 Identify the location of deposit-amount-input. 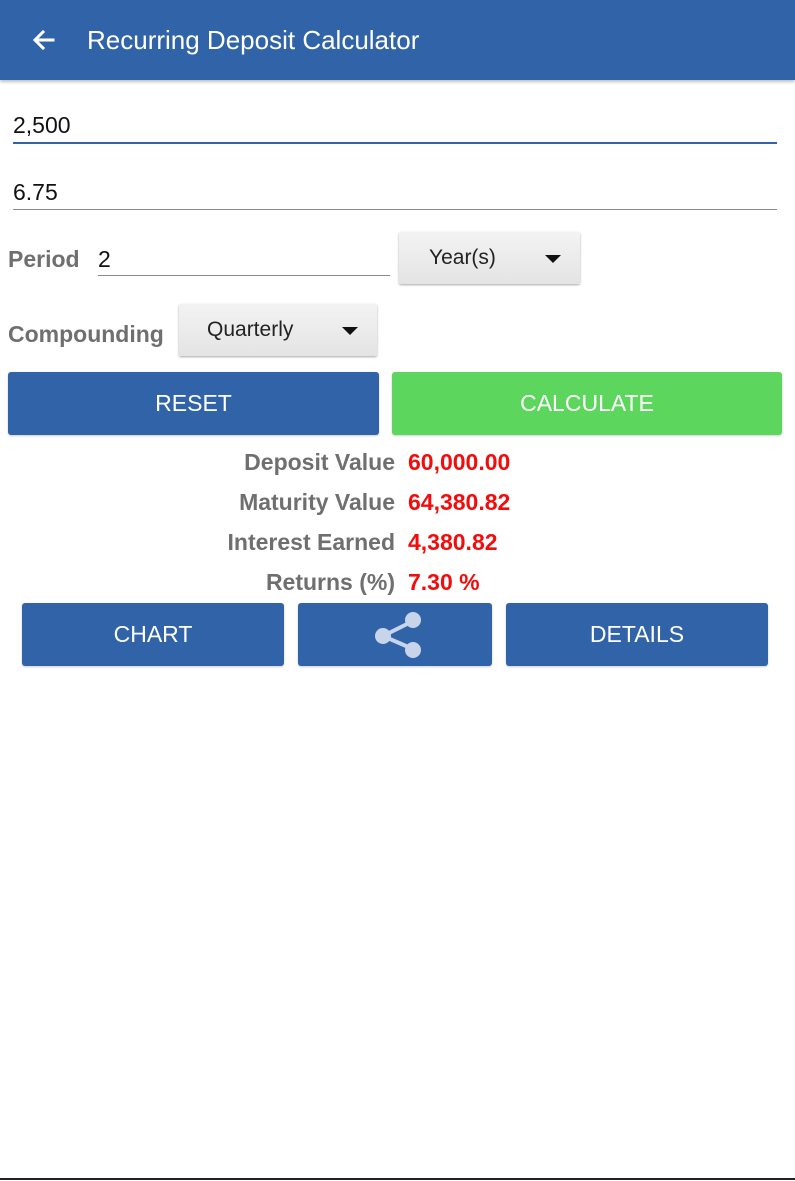
(395, 125).